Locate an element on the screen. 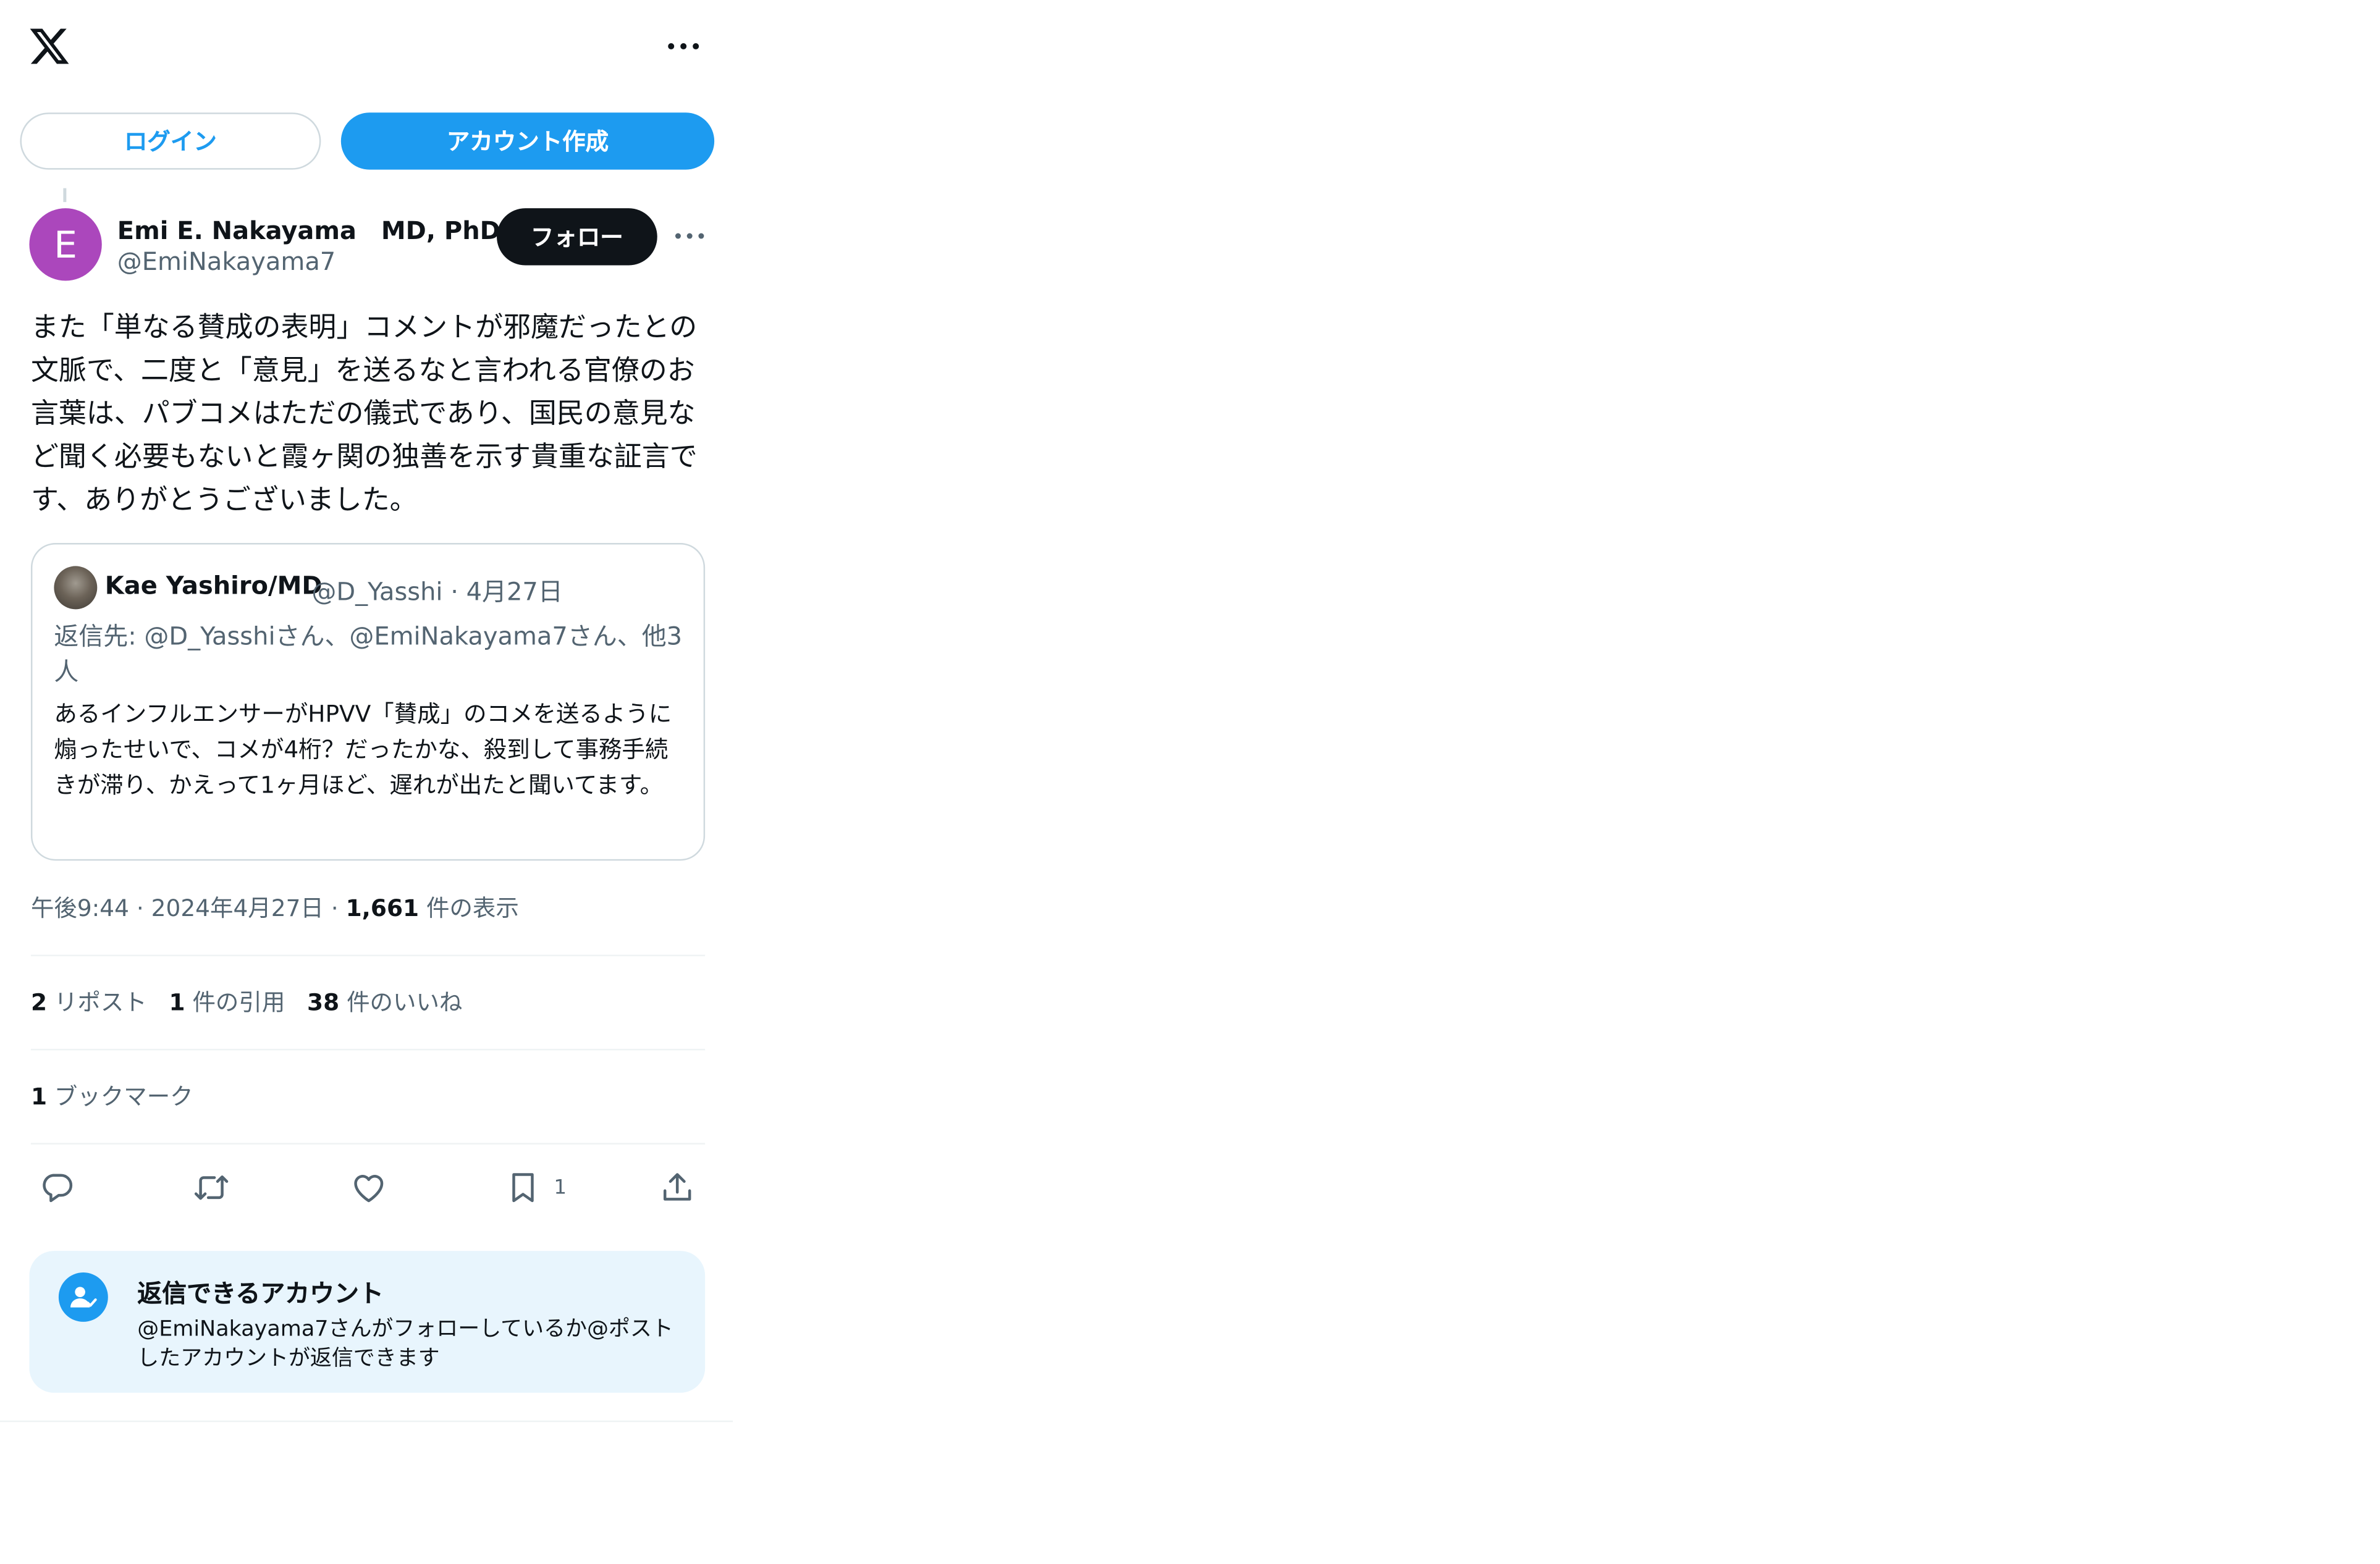 The image size is (2380, 1564). post-timestamp: 午後9:44 · 2024年4月27日 · 1,661 件の表示 is located at coordinates (275, 907).